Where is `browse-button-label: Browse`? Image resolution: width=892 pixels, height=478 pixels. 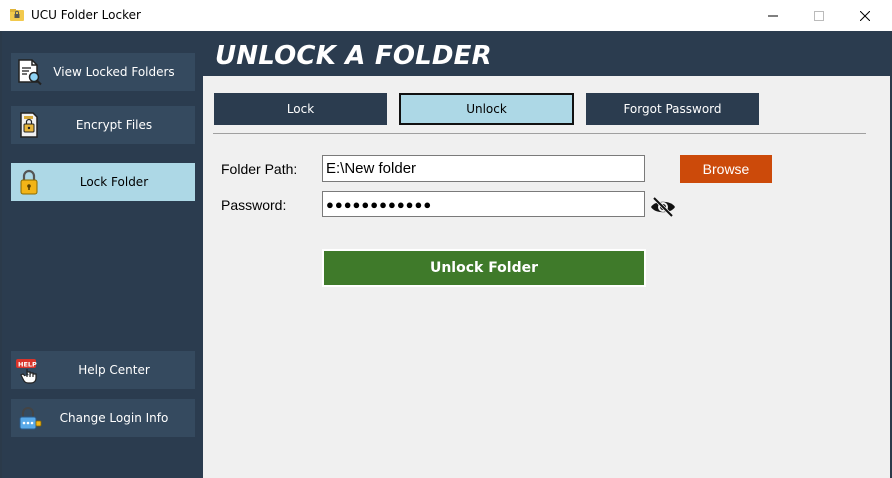
browse-button-label: Browse is located at coordinates (726, 169).